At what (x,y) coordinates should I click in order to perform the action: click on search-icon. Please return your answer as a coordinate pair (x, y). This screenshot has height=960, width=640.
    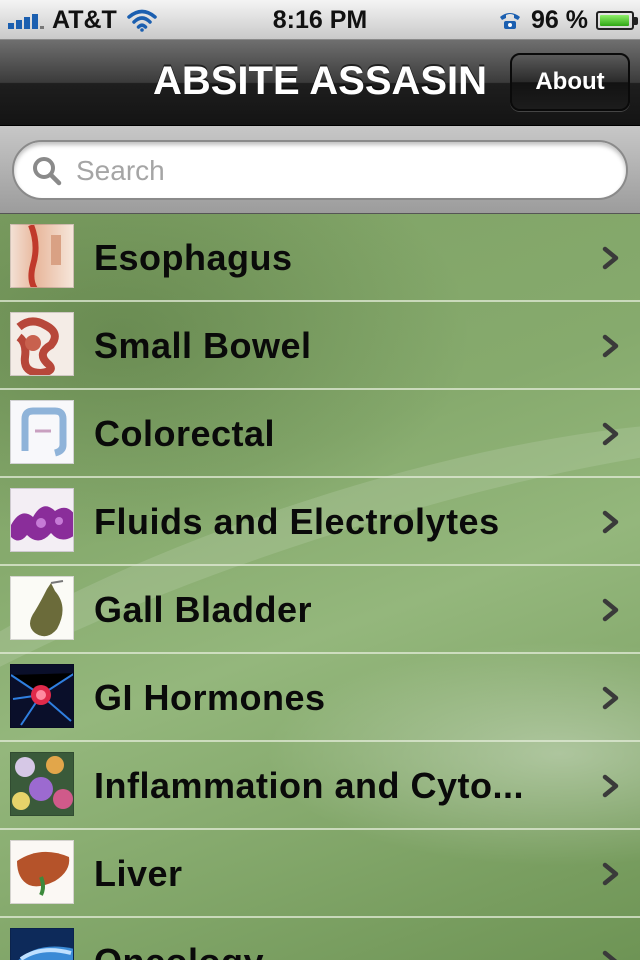
    Looking at the image, I should click on (47, 171).